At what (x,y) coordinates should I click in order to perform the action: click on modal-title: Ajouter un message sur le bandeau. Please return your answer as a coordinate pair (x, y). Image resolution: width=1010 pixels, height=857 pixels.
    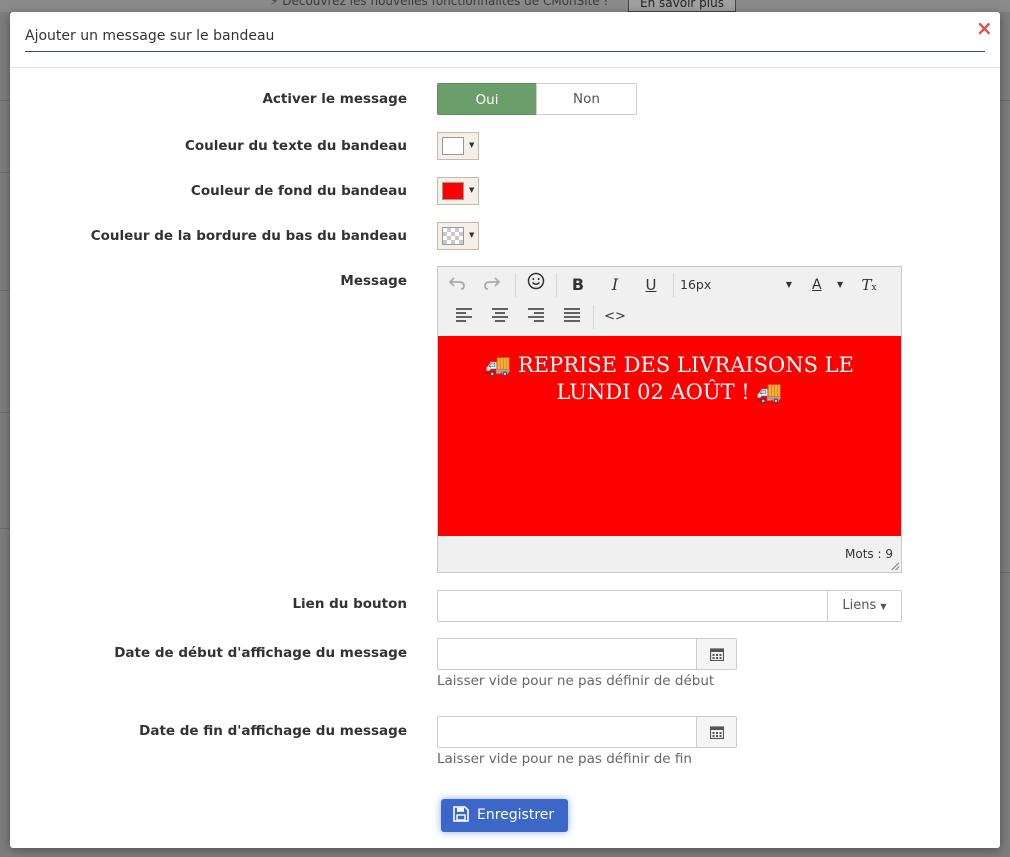
    Looking at the image, I should click on (150, 36).